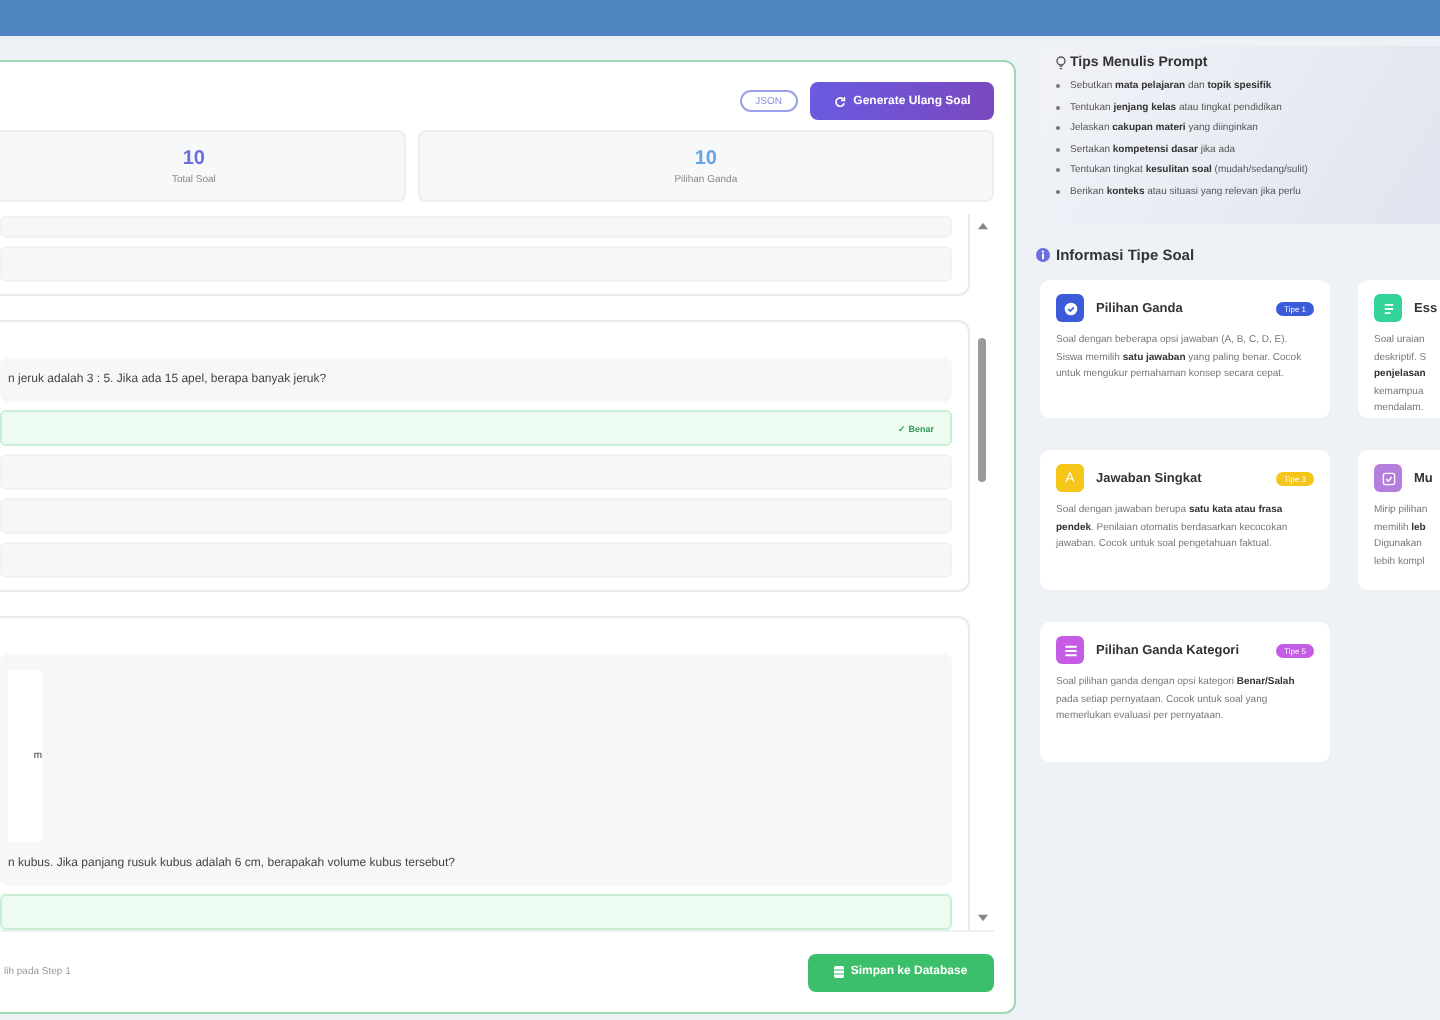 The height and width of the screenshot is (1020, 1440). I want to click on scroll-thumb, so click(982, 410).